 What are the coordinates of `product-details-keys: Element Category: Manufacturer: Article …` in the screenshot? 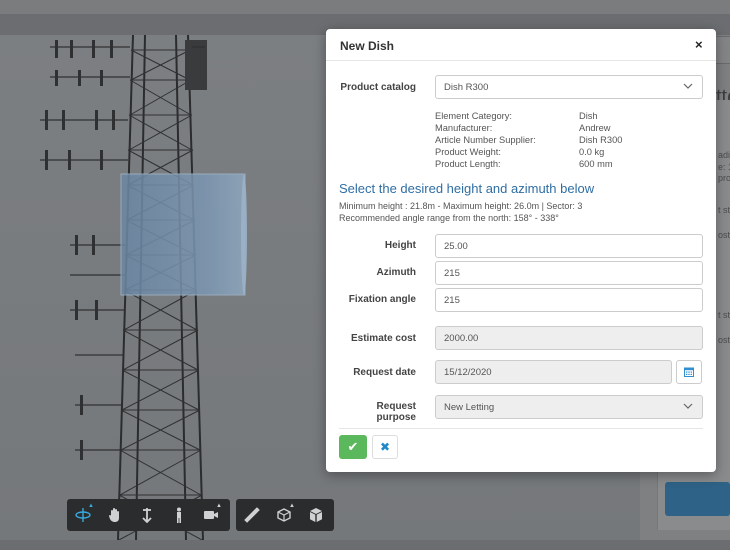 It's located at (485, 140).